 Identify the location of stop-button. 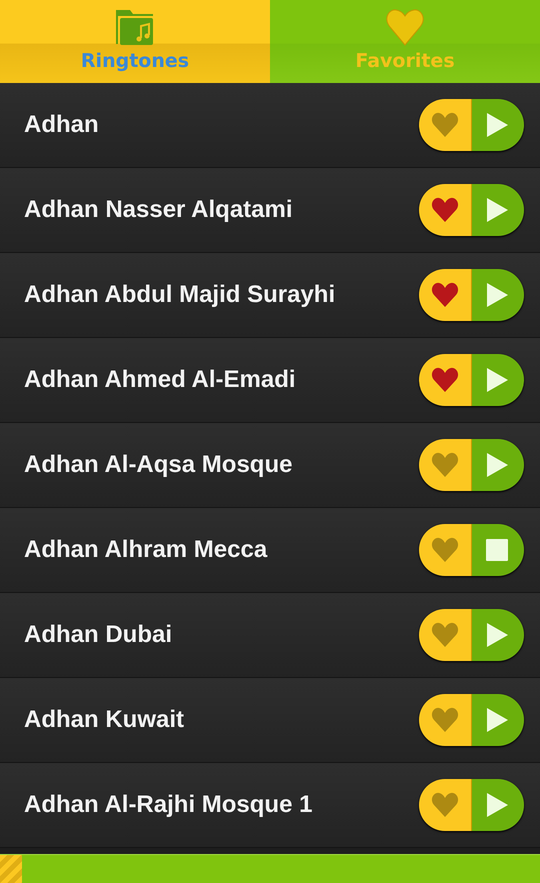
(498, 550).